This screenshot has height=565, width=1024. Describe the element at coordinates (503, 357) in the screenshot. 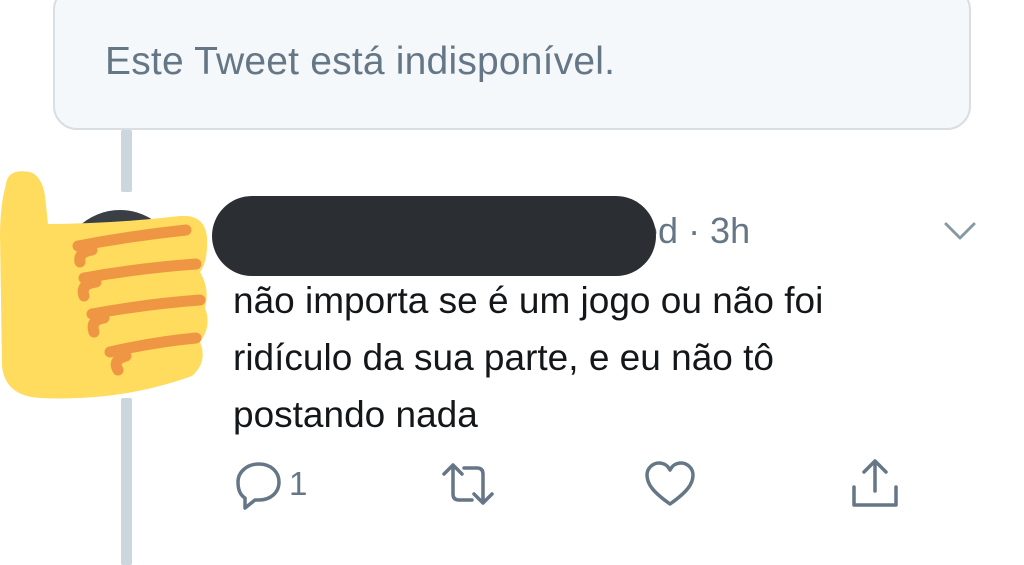

I see `tweet-text-line: ridículo da sua parte, e eu não tô` at that location.